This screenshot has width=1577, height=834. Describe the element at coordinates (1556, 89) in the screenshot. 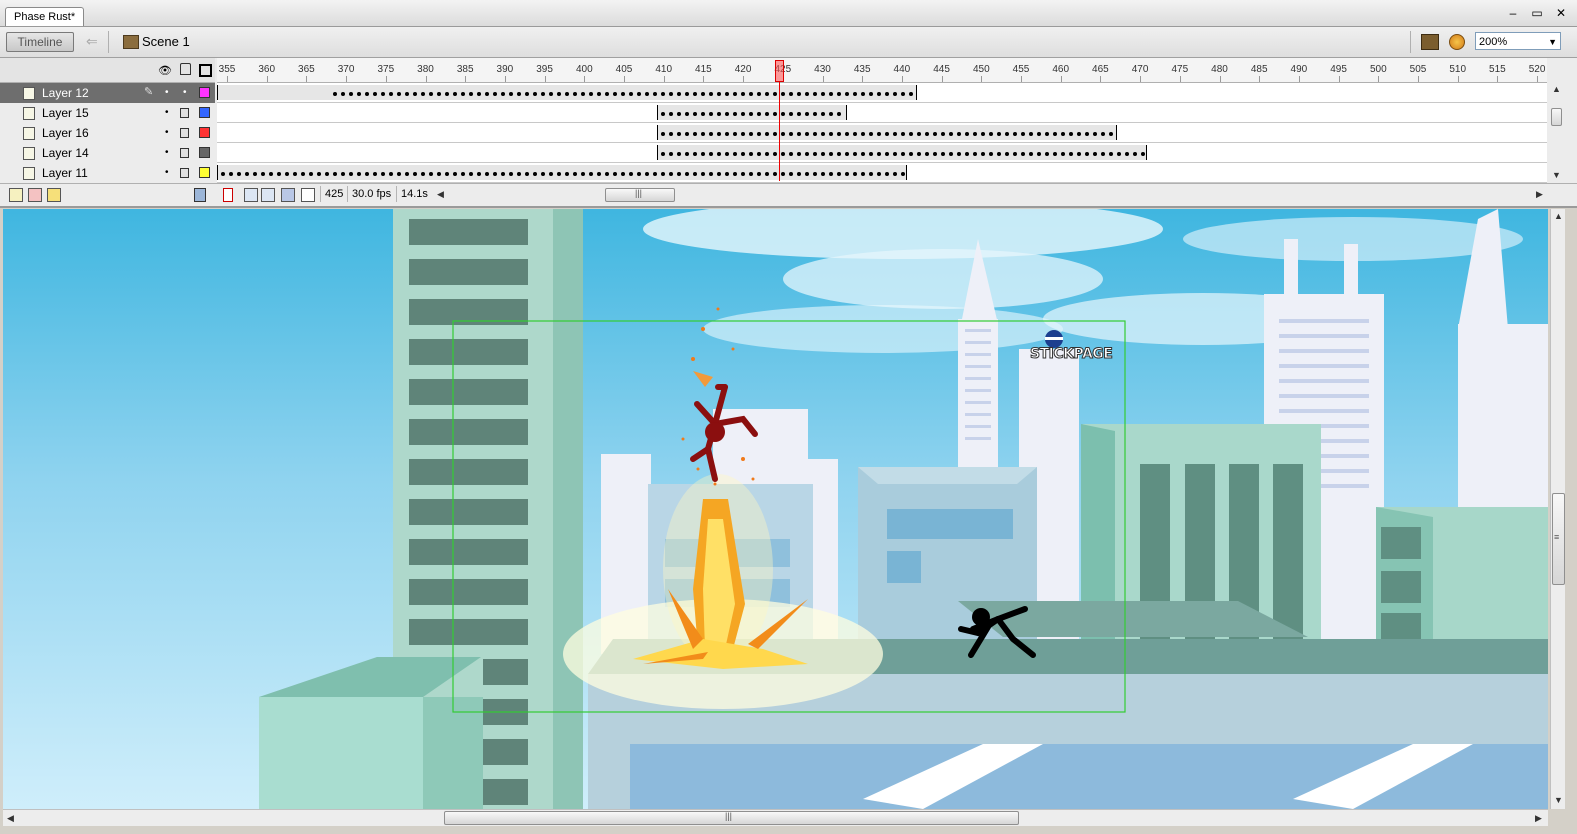

I see `scroll-up-icon: ▲` at that location.